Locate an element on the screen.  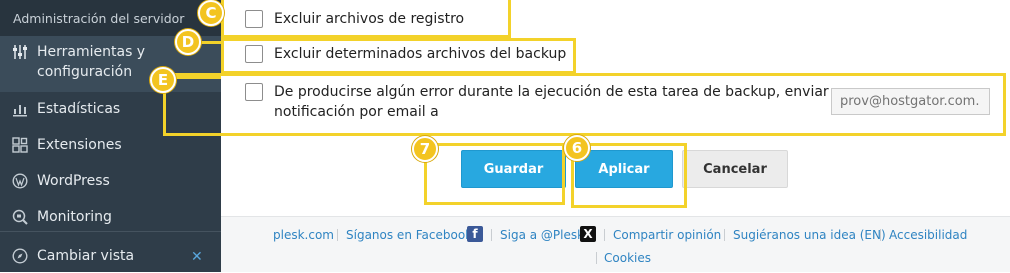
annotation-badge-c: C is located at coordinates (211, 13).